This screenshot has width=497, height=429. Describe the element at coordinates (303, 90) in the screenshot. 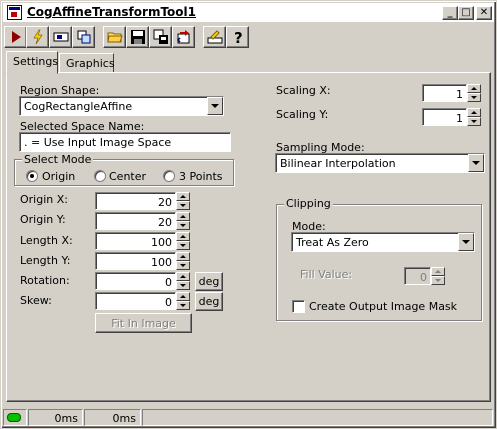

I see `scaling-x-label: Scaling X:` at that location.